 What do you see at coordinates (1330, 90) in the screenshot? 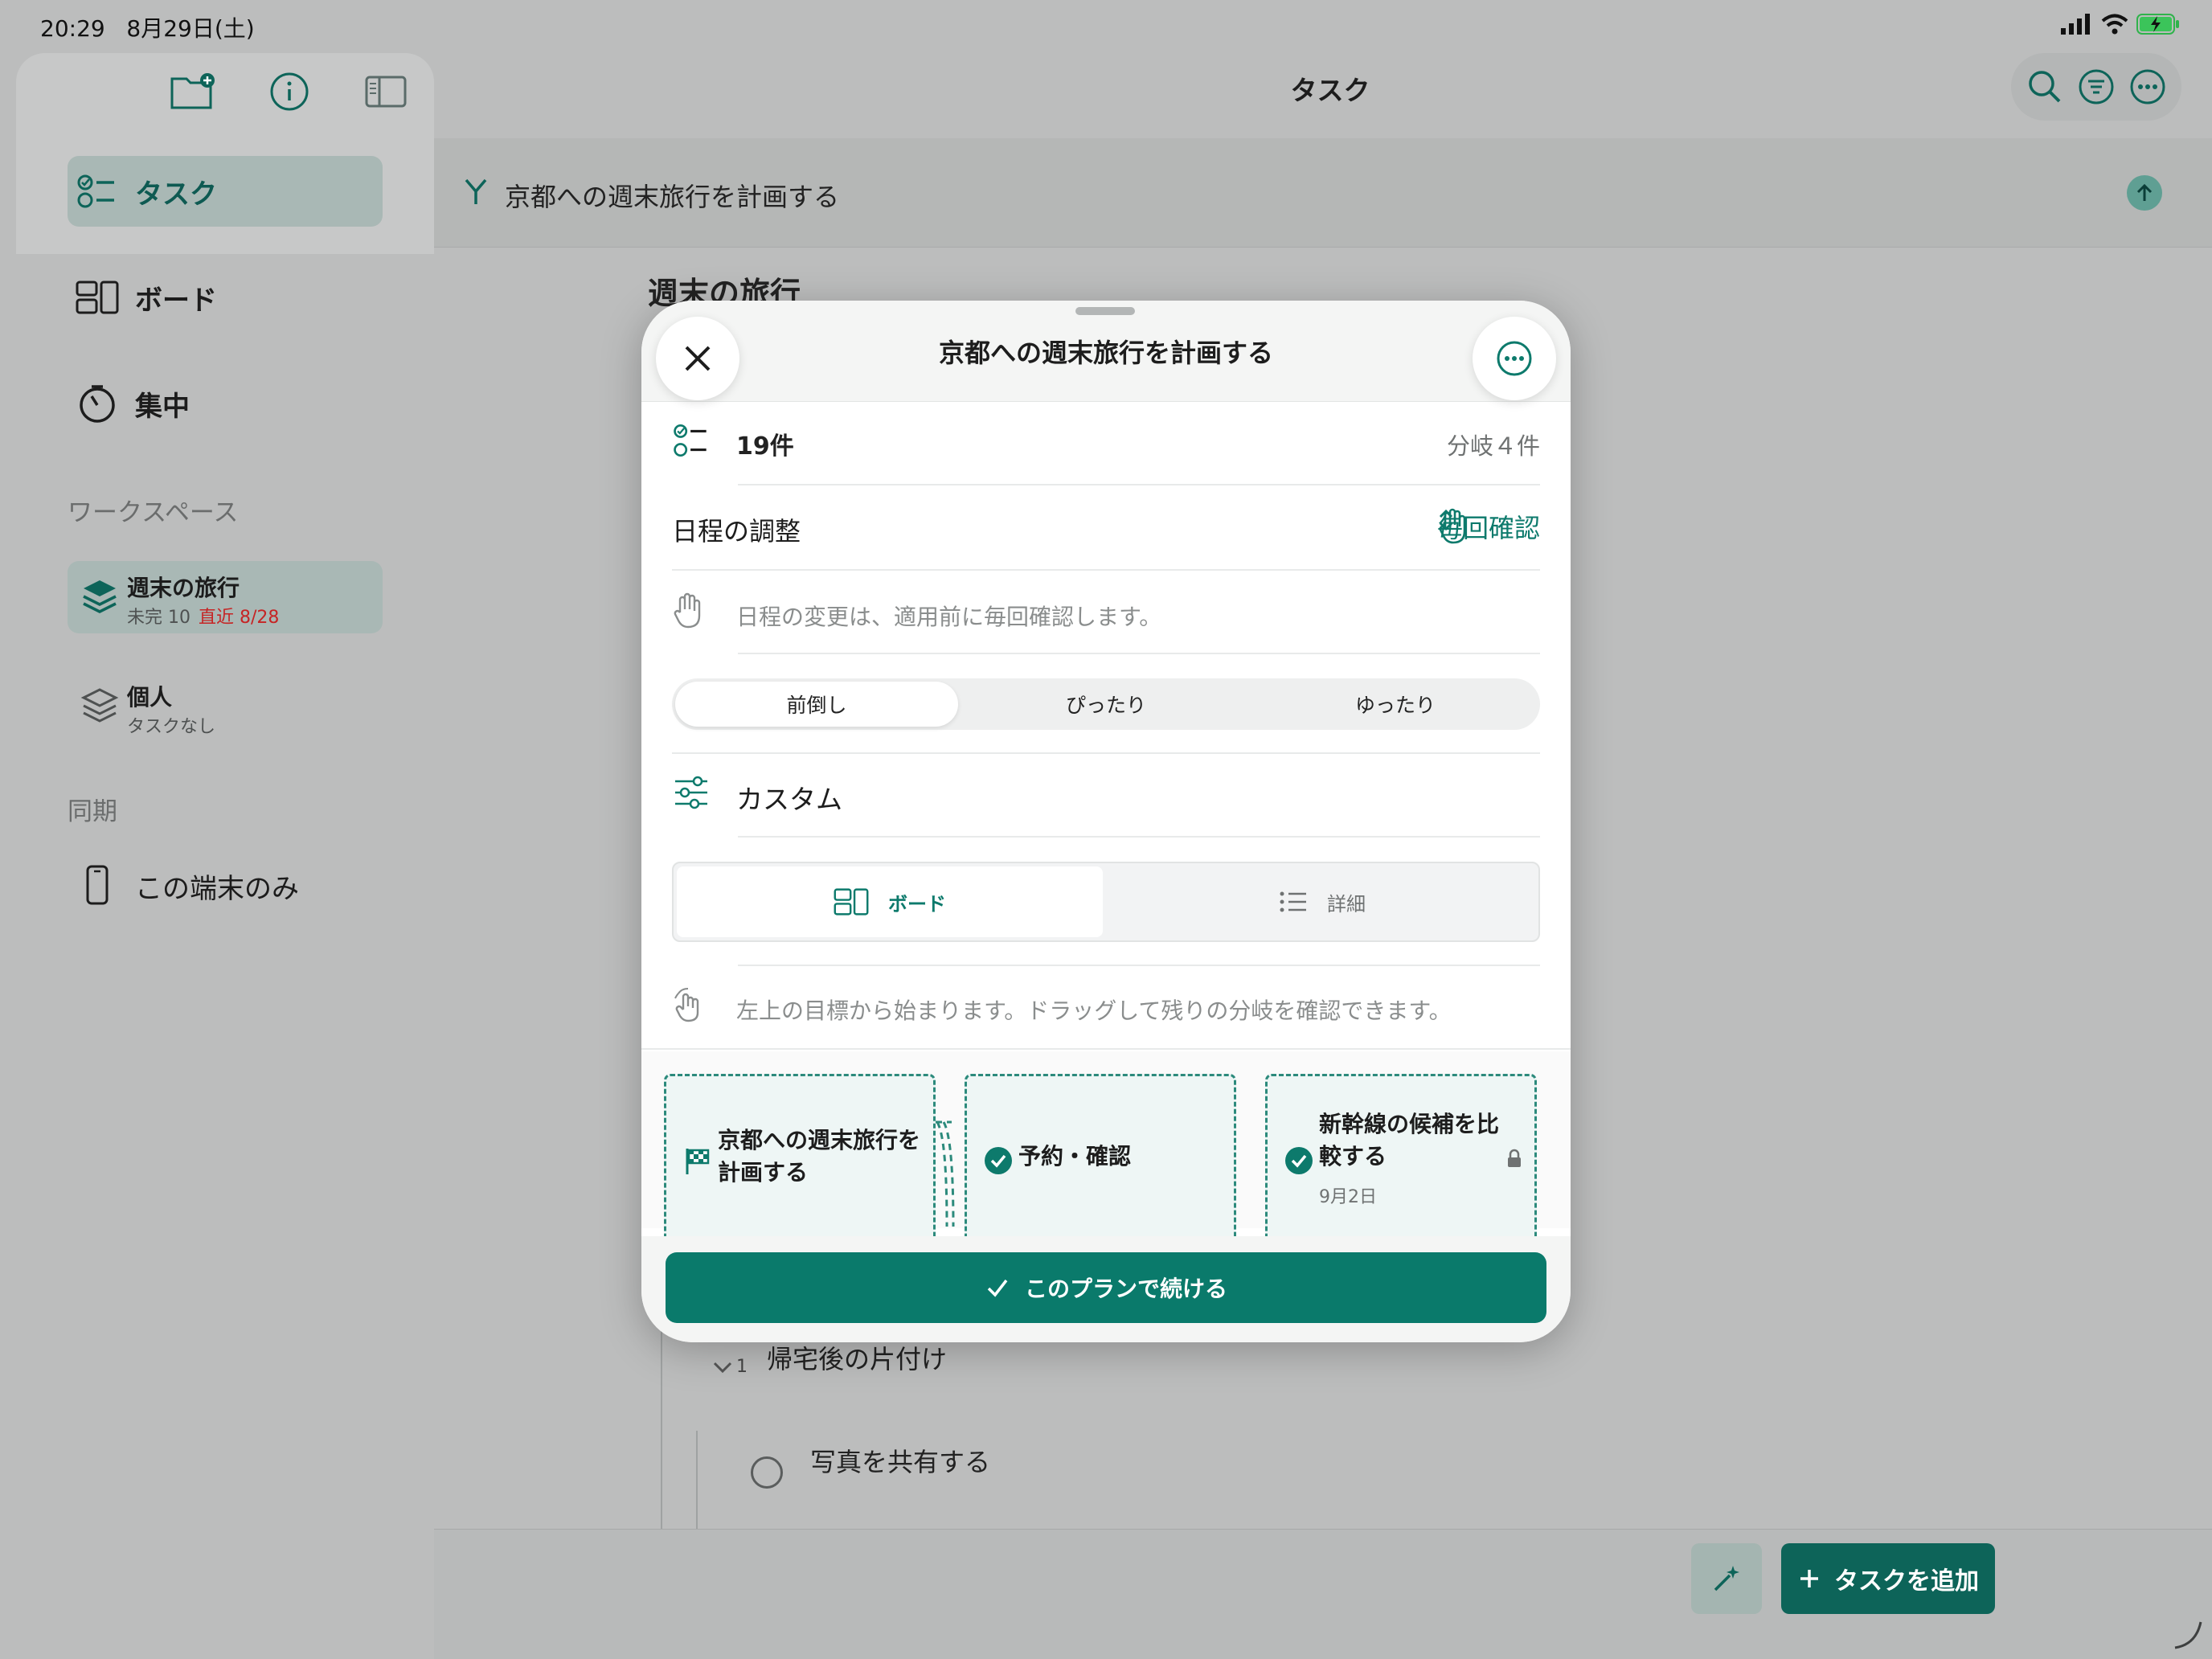
I see `page-title: タスク` at bounding box center [1330, 90].